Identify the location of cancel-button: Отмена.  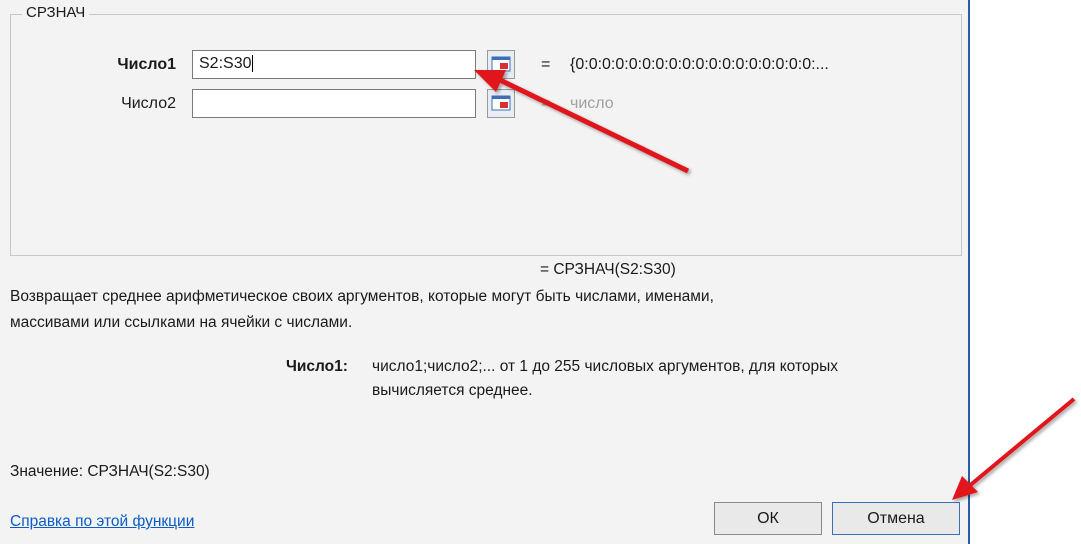
(896, 518).